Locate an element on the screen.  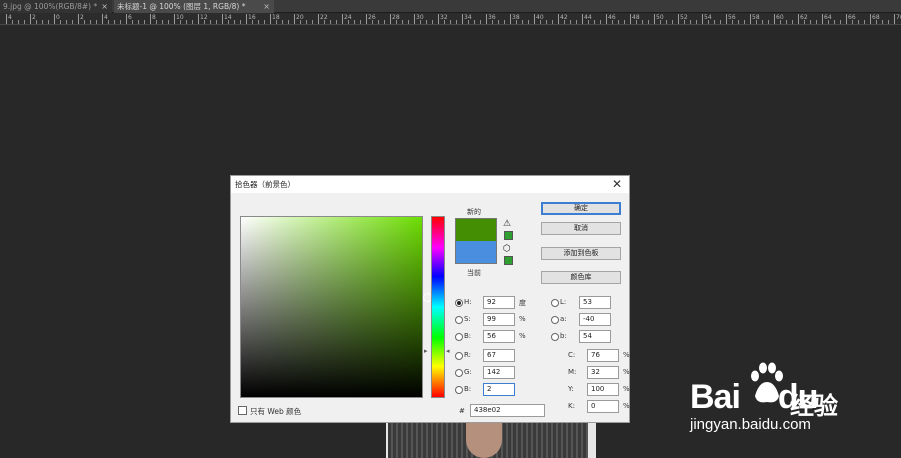
close-icon: ✕ is located at coordinates (617, 184).